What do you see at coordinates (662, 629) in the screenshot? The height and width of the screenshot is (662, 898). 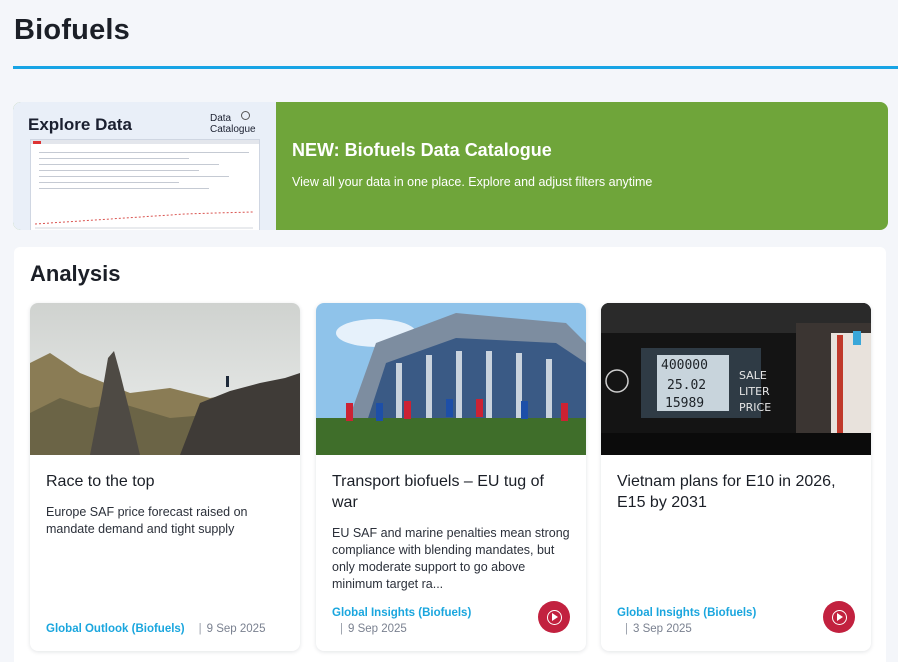 I see `card-date: 3 Sep 2025` at bounding box center [662, 629].